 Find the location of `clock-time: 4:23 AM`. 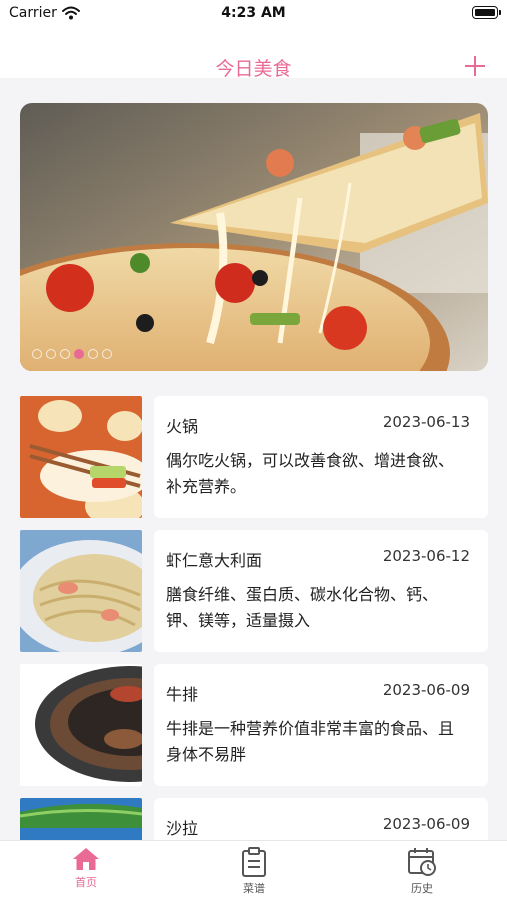

clock-time: 4:23 AM is located at coordinates (253, 13).